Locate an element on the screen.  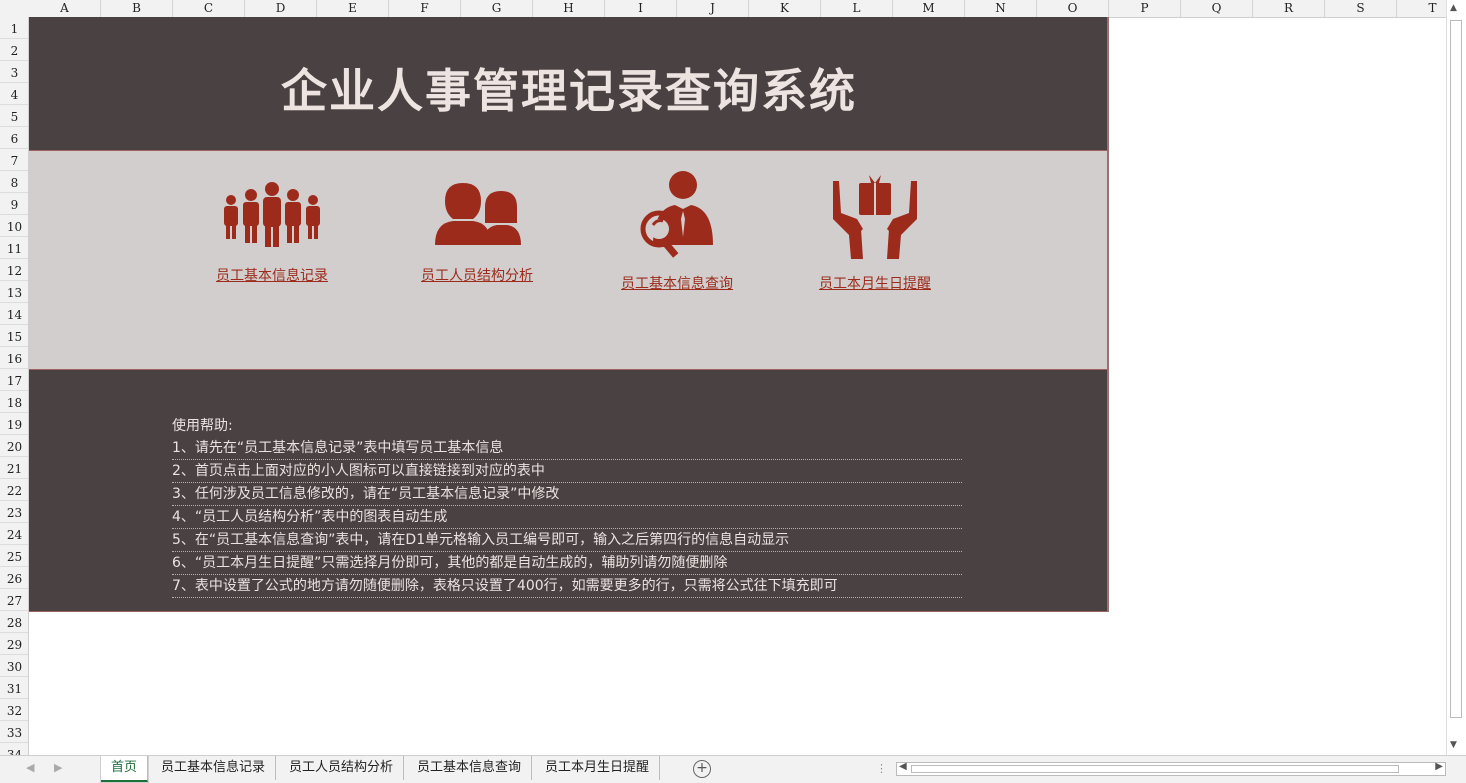
column-header-cell: G is located at coordinates (497, 8).